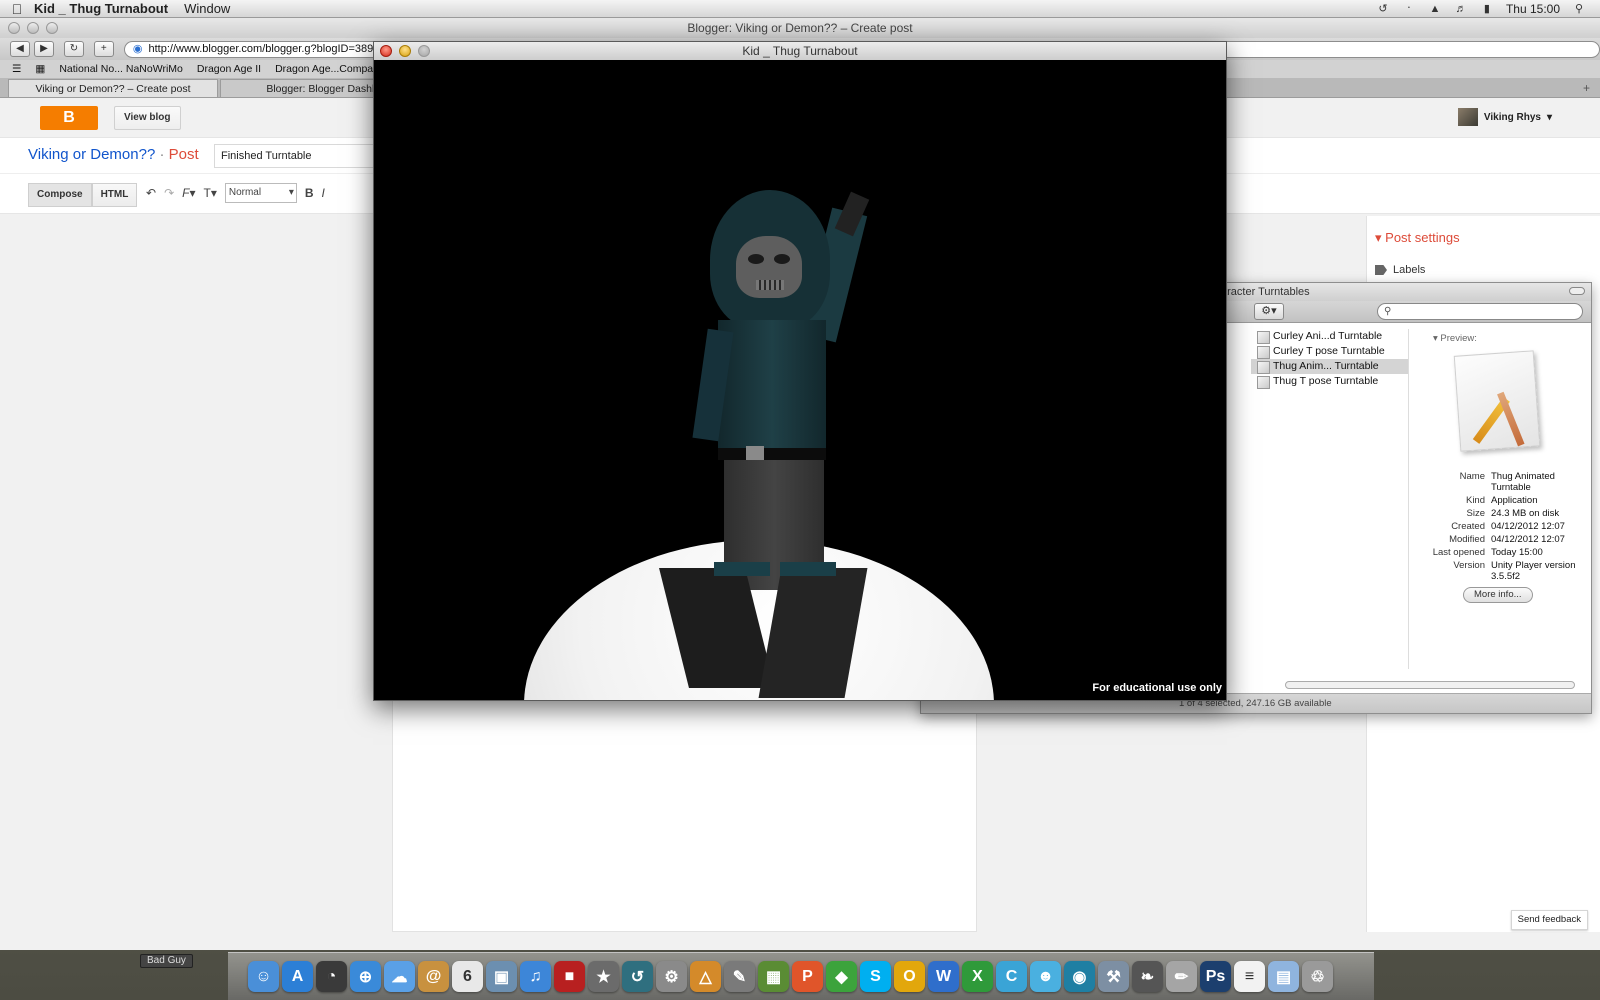 Image resolution: width=1600 pixels, height=1000 pixels. What do you see at coordinates (739, 976) in the screenshot?
I see `inkscape-icon: ✎` at bounding box center [739, 976].